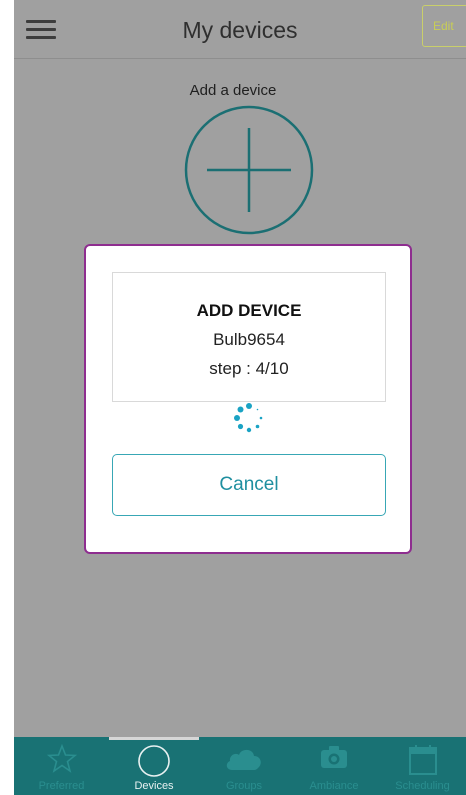 The height and width of the screenshot is (795, 466). I want to click on page-title: My devices, so click(240, 30).